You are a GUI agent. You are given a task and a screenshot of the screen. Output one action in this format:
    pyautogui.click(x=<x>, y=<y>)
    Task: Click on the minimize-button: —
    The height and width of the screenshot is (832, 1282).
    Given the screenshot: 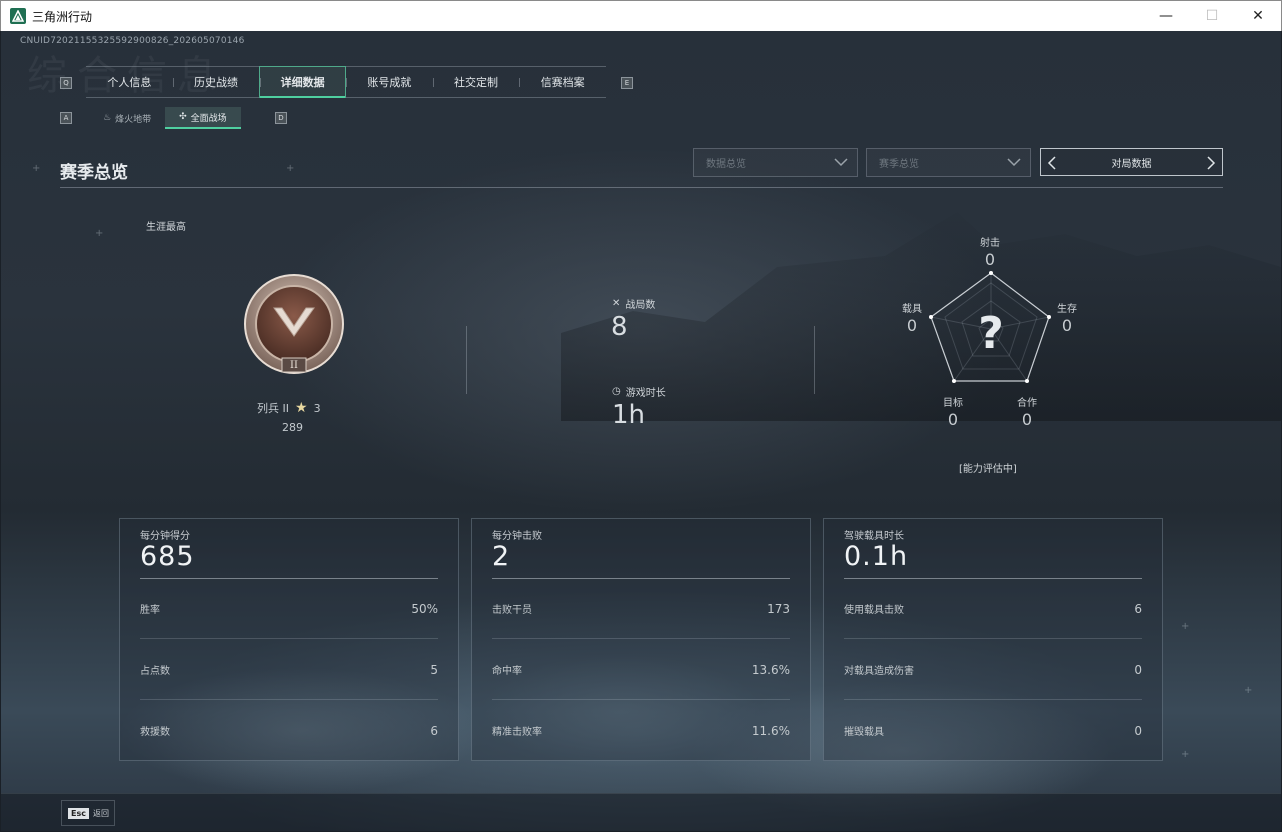 What is the action you would take?
    pyautogui.click(x=1166, y=16)
    